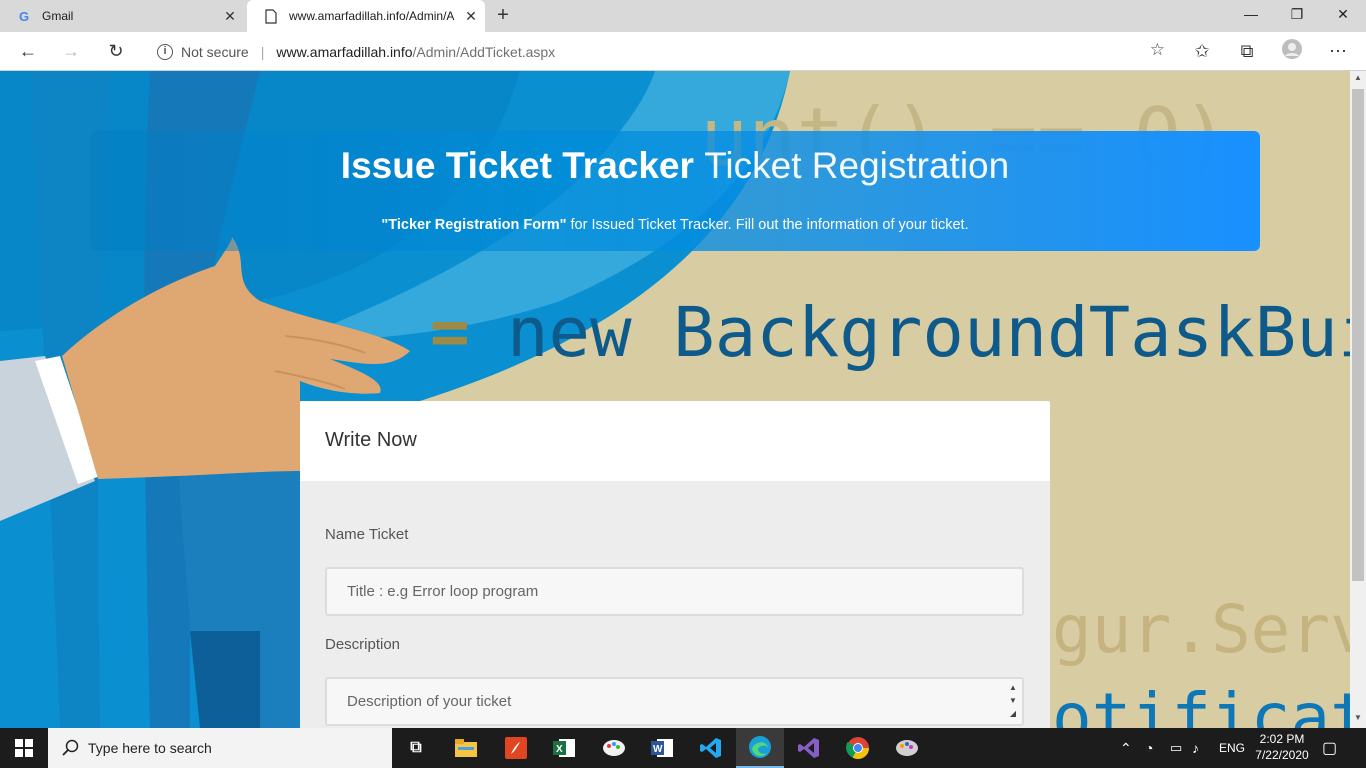 The height and width of the screenshot is (768, 1366). Describe the element at coordinates (559, 749) in the screenshot. I see `svg-text: X` at that location.